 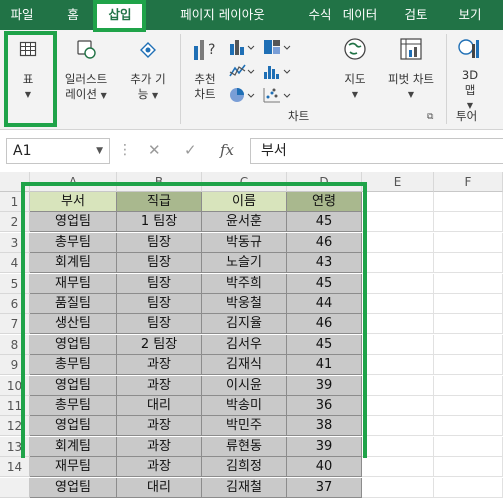 What do you see at coordinates (15, 283) in the screenshot?
I see `row-header: 5` at bounding box center [15, 283].